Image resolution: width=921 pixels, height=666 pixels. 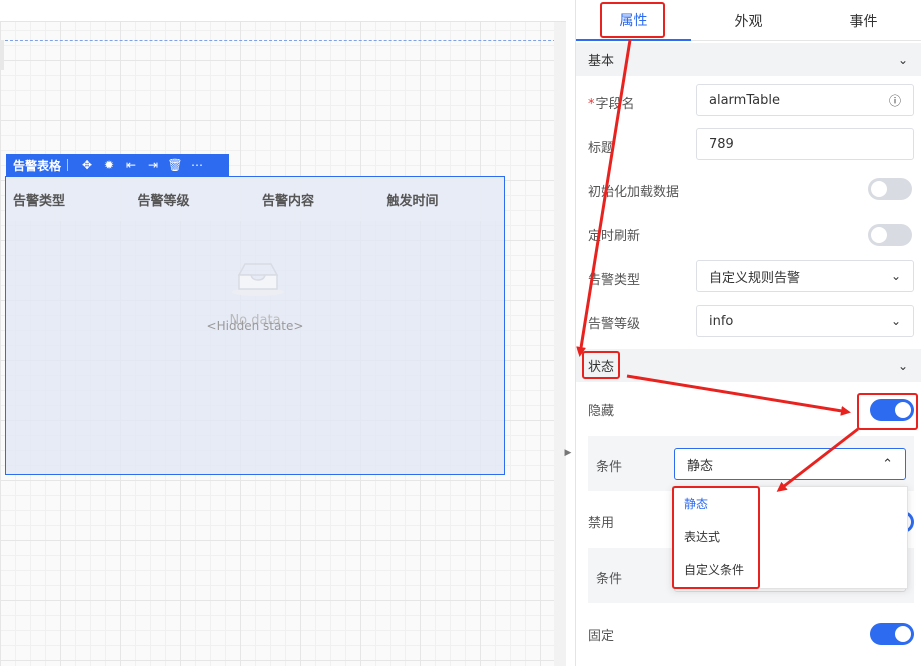 I want to click on disabled-label: 禁用, so click(x=601, y=523).